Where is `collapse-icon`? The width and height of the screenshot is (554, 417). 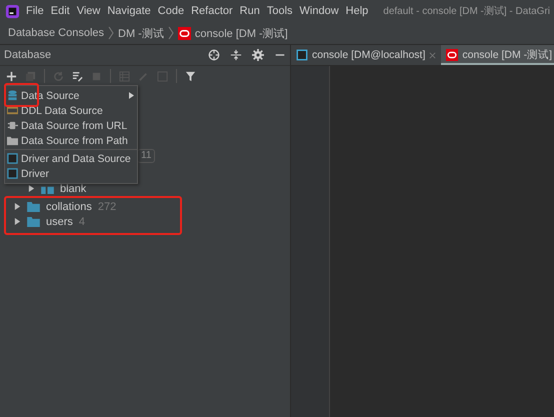
collapse-icon is located at coordinates (236, 55).